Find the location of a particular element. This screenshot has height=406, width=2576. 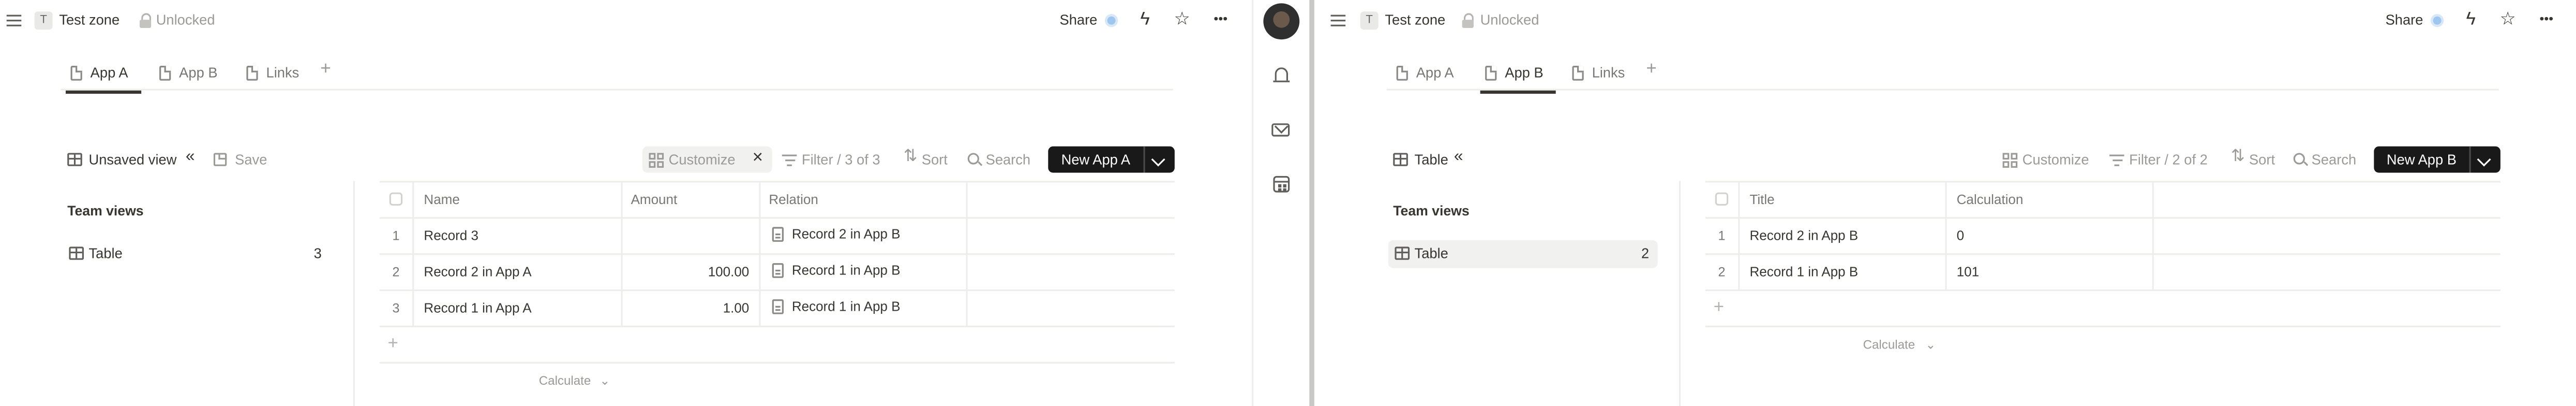

clear-customize-icon: × is located at coordinates (758, 158).